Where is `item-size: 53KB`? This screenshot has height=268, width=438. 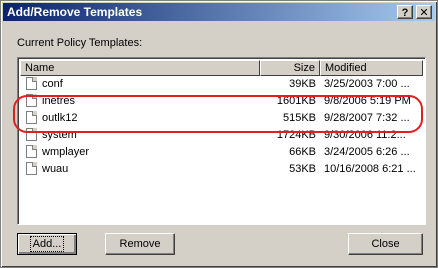 item-size: 53KB is located at coordinates (302, 169).